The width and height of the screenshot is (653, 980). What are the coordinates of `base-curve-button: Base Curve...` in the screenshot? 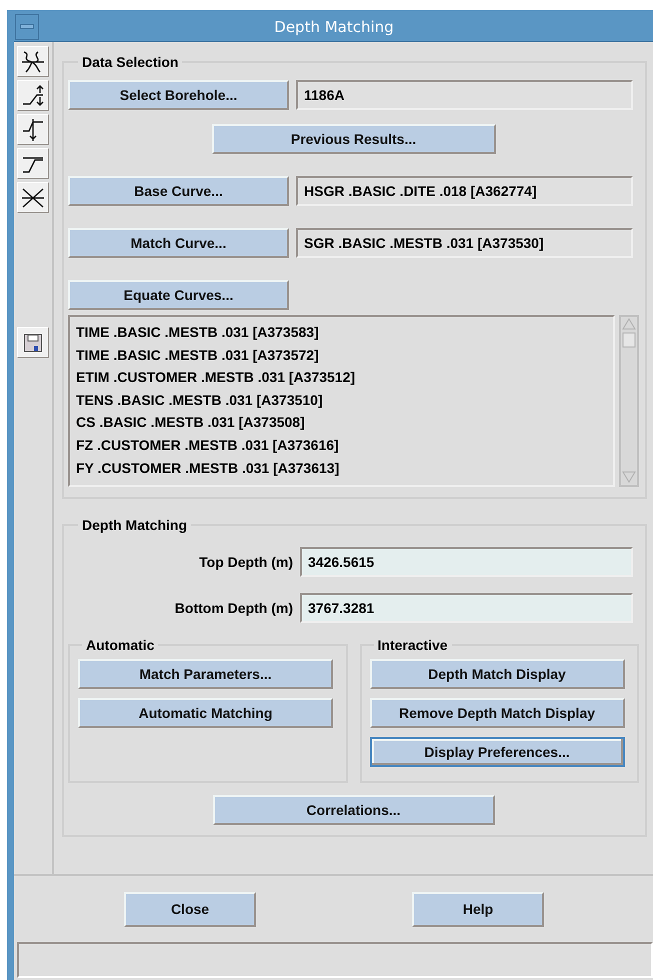 It's located at (178, 191).